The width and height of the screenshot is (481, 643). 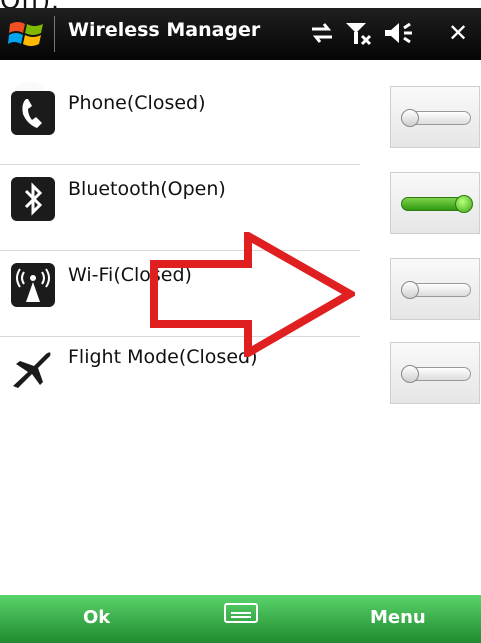 I want to click on bluetooth-icon, so click(x=33, y=199).